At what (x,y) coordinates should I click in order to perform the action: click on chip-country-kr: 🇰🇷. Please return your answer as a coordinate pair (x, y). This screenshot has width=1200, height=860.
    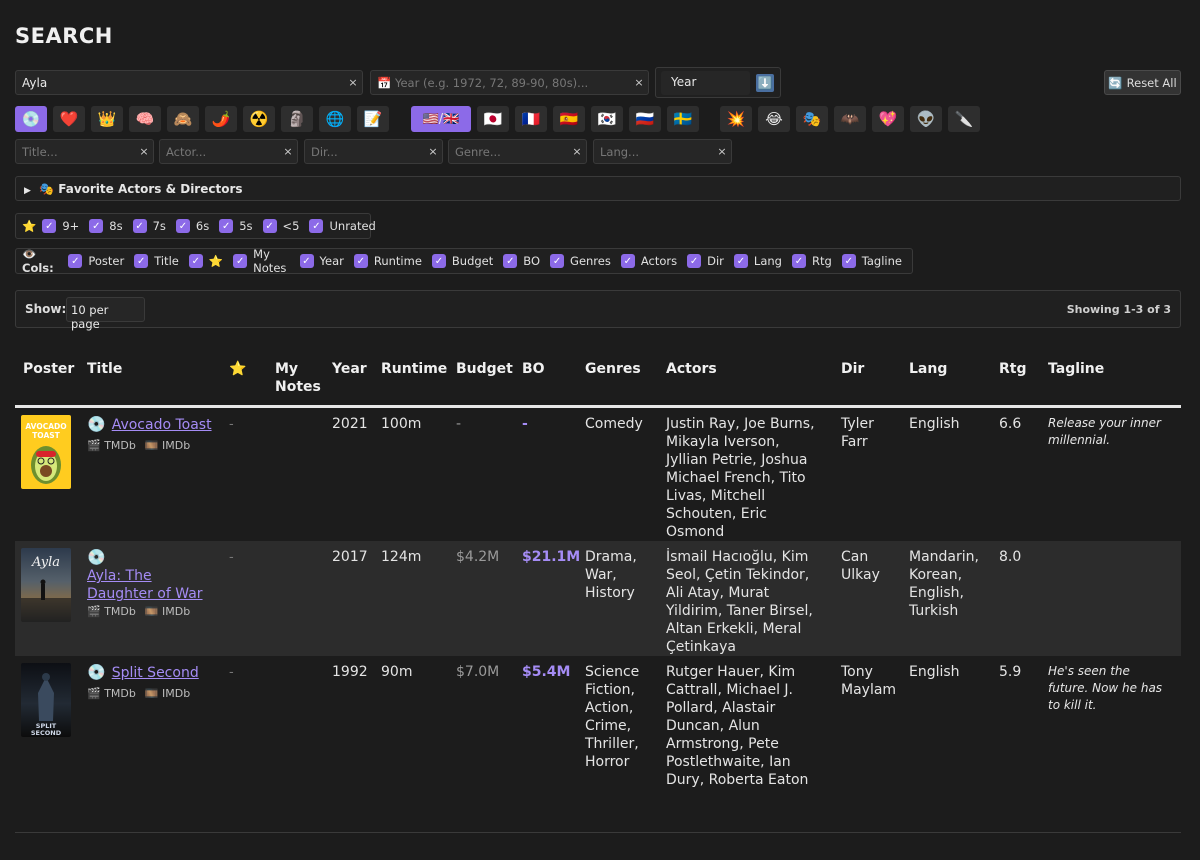
    Looking at the image, I should click on (607, 119).